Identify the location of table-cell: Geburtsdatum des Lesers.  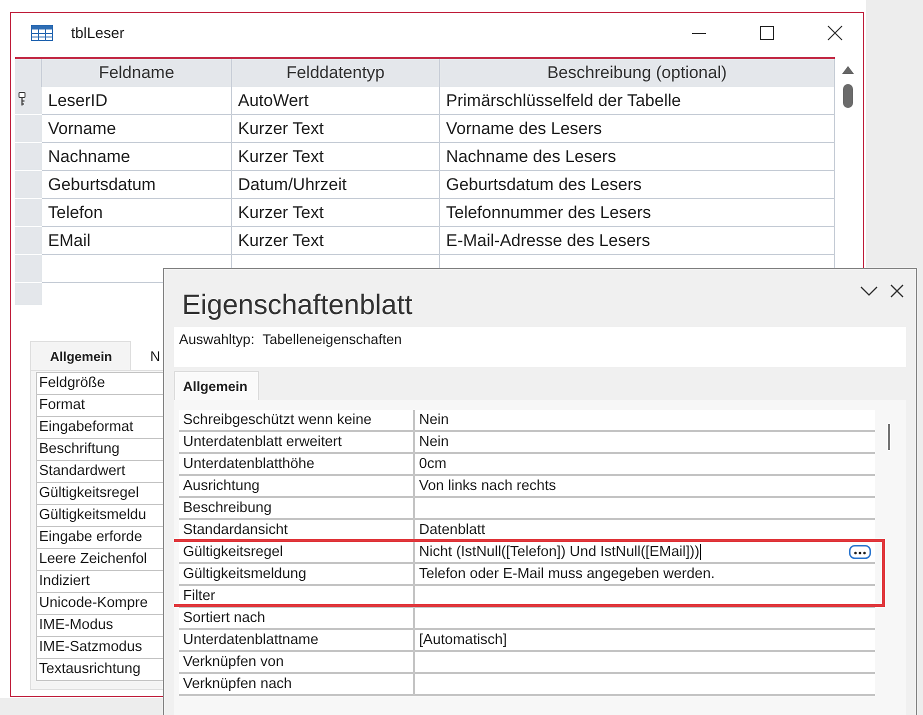
(637, 185).